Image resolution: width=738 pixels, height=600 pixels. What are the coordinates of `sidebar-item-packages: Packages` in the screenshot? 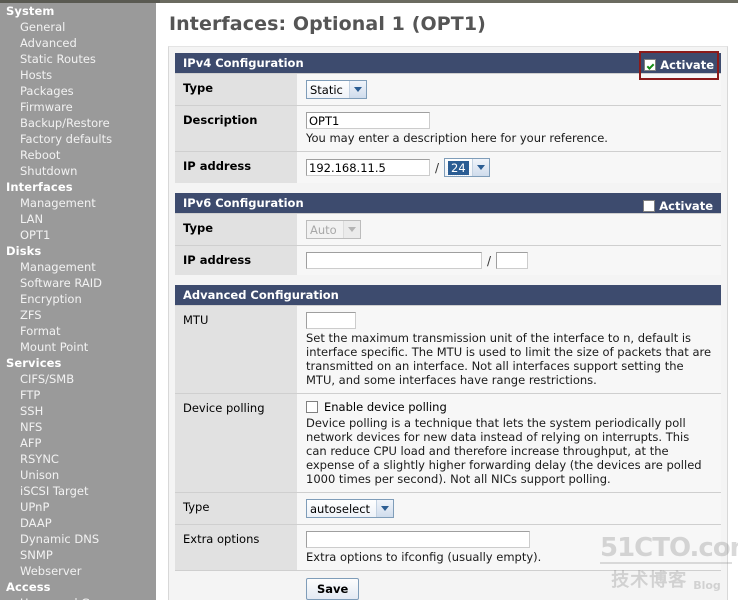 It's located at (78, 91).